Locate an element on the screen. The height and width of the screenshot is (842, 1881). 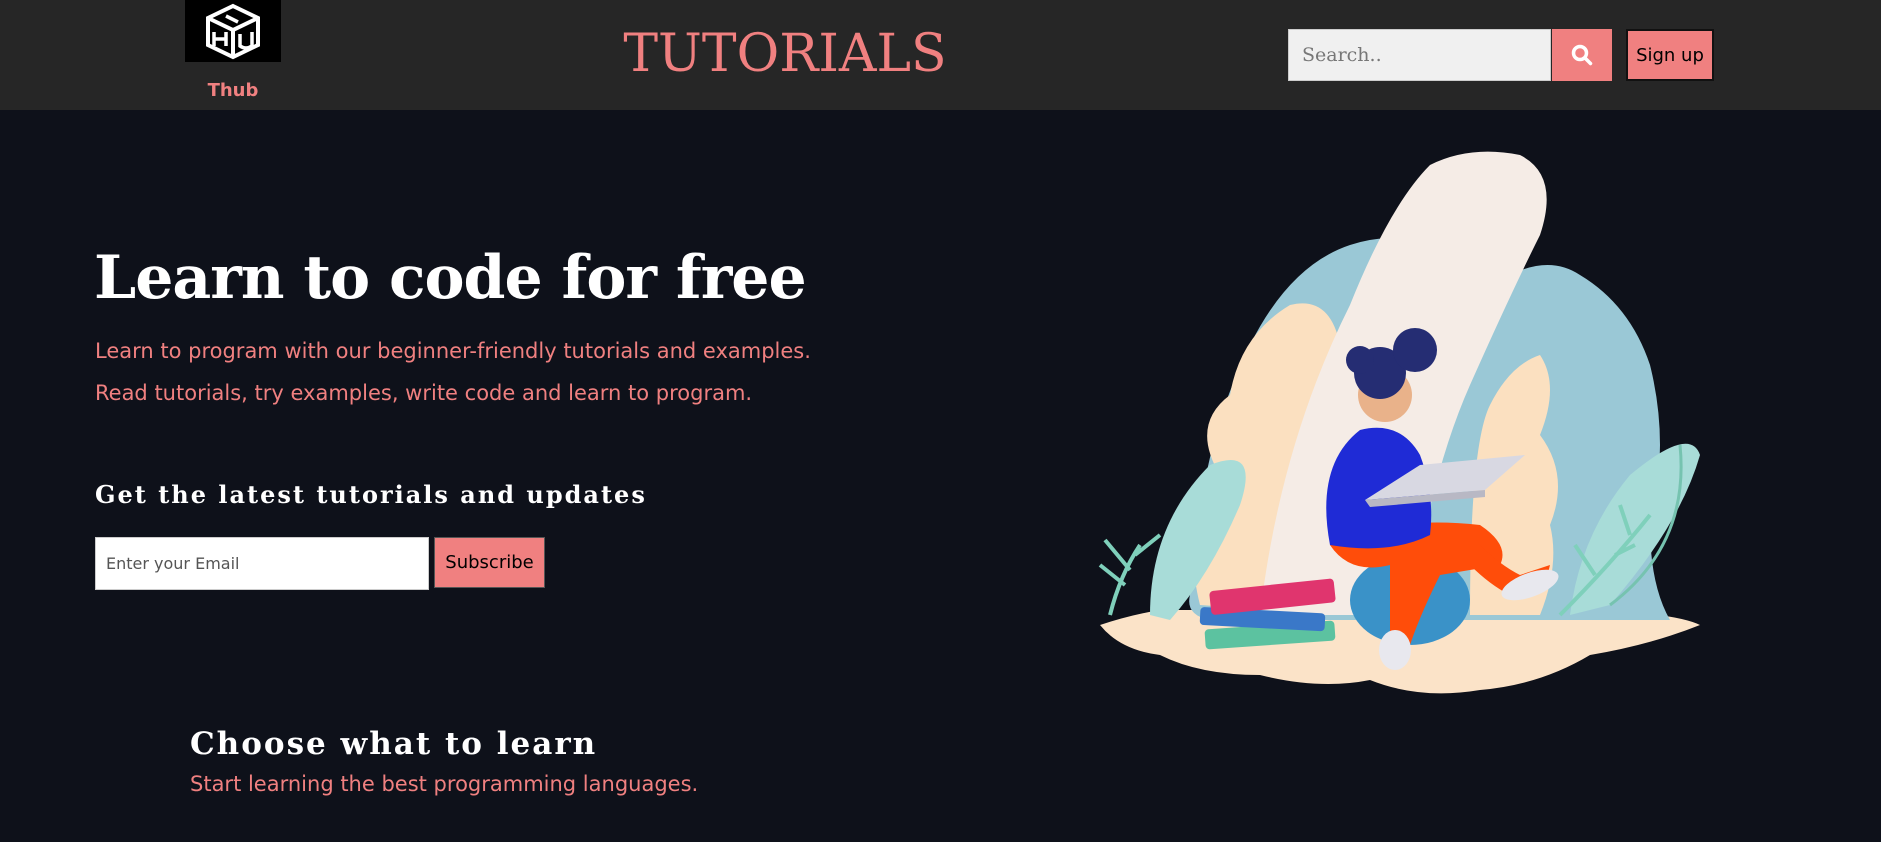
top-navbar: Thub TUTORIALS Sign up is located at coordinates (940, 55).